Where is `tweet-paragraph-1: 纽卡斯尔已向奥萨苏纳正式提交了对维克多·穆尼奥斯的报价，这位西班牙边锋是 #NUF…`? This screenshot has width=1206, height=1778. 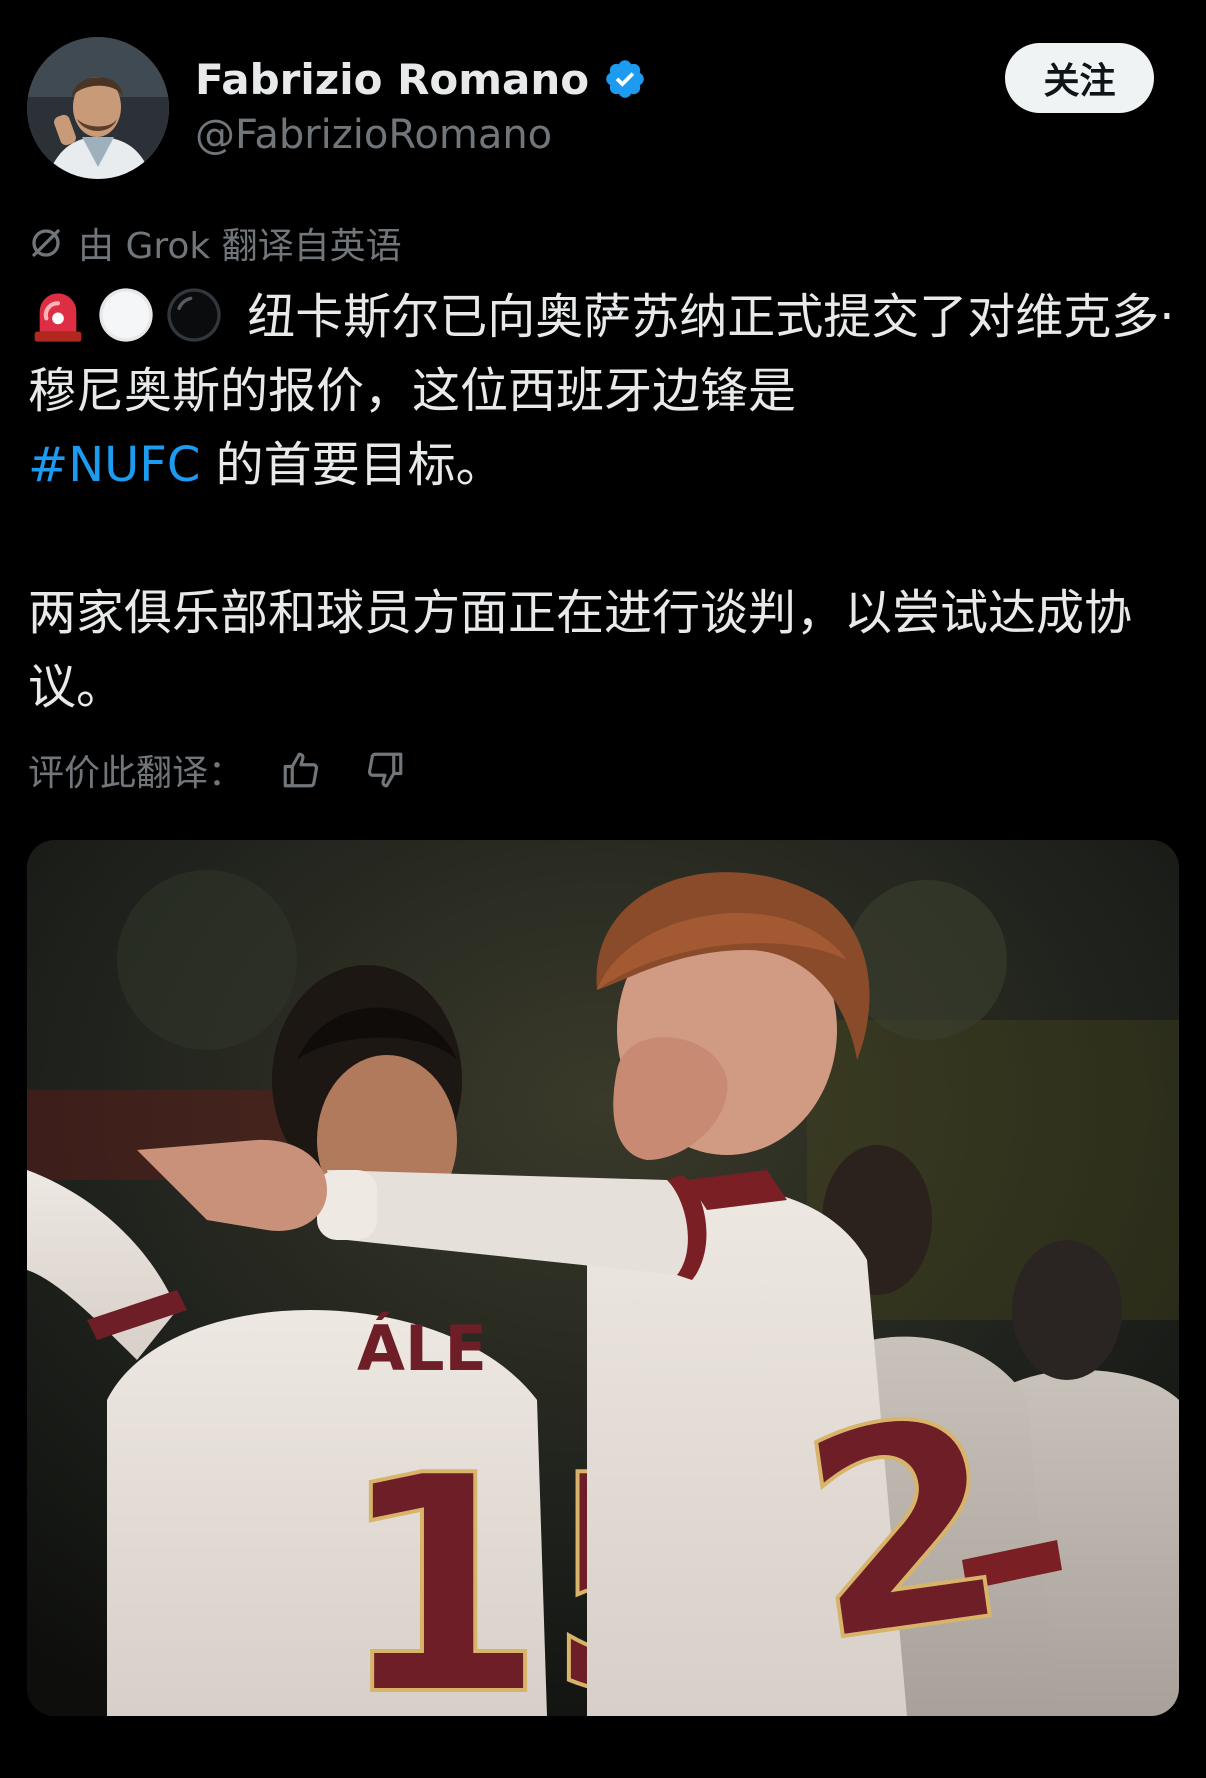
tweet-paragraph-1: 纽卡斯尔已向奥萨苏纳正式提交了对维克多·穆尼奥斯的报价，这位西班牙边锋是 #NUF… is located at coordinates (603, 391).